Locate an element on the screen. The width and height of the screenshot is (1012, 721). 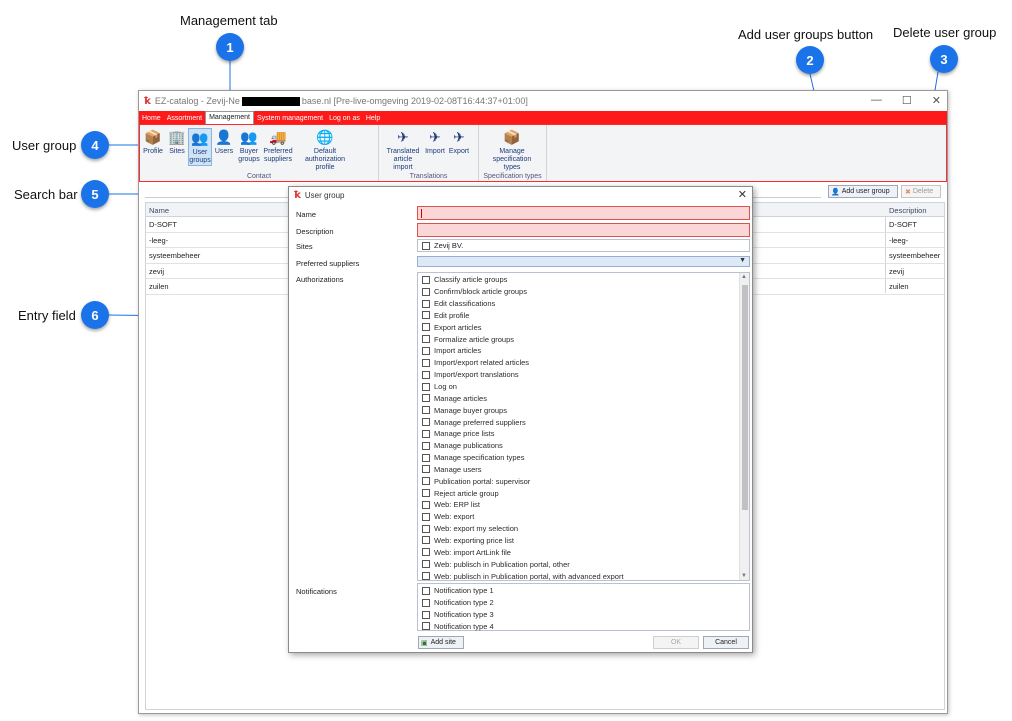
ribbon-translated-article-import-button: ✈ Translated article import is located at coordinates (403, 150).